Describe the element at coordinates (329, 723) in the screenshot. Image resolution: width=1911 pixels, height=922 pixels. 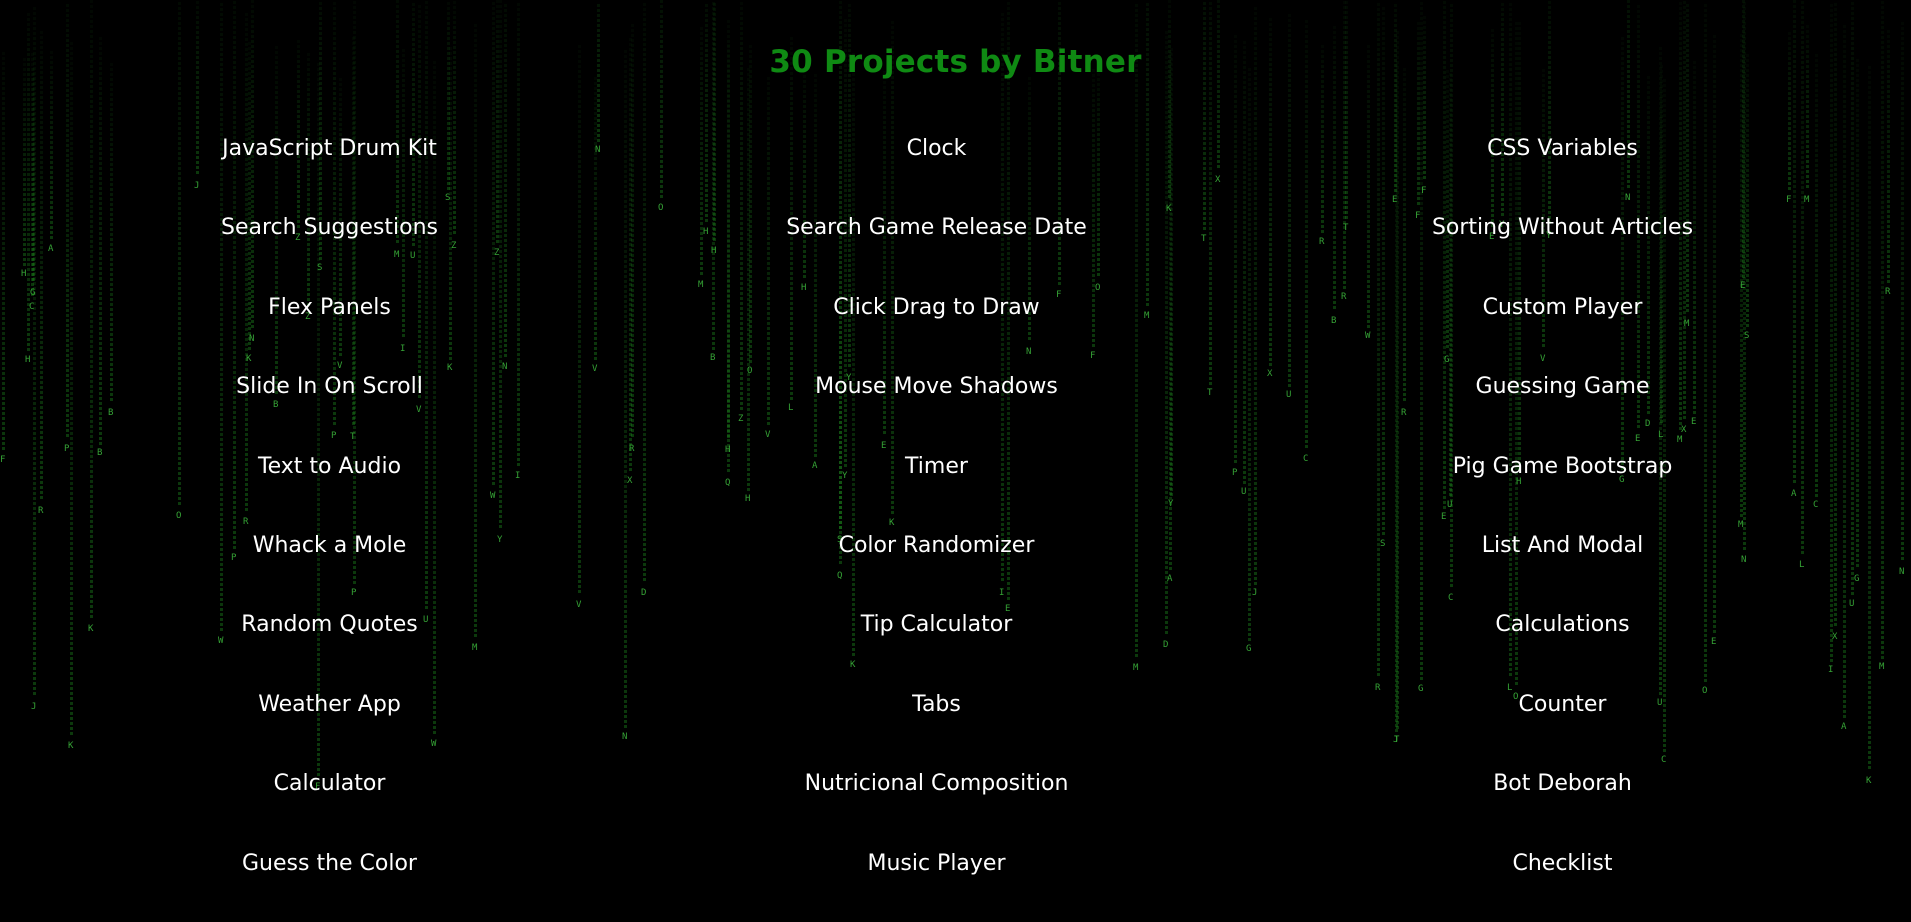
I see `project-cell: Weather App` at that location.